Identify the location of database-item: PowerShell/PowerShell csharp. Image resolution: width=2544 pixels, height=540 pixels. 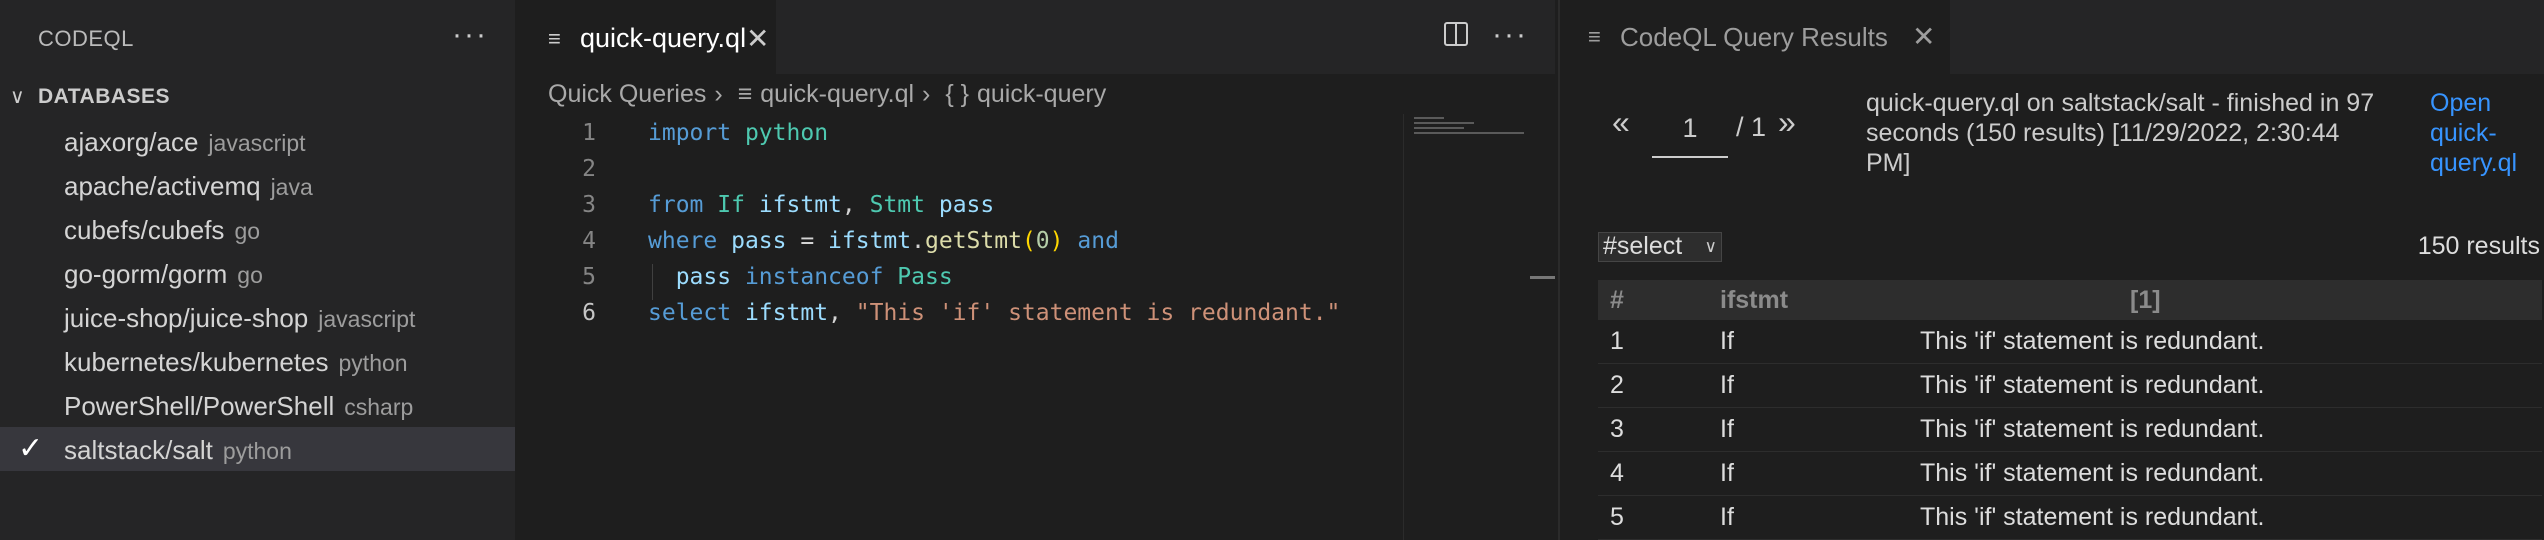
(257, 405).